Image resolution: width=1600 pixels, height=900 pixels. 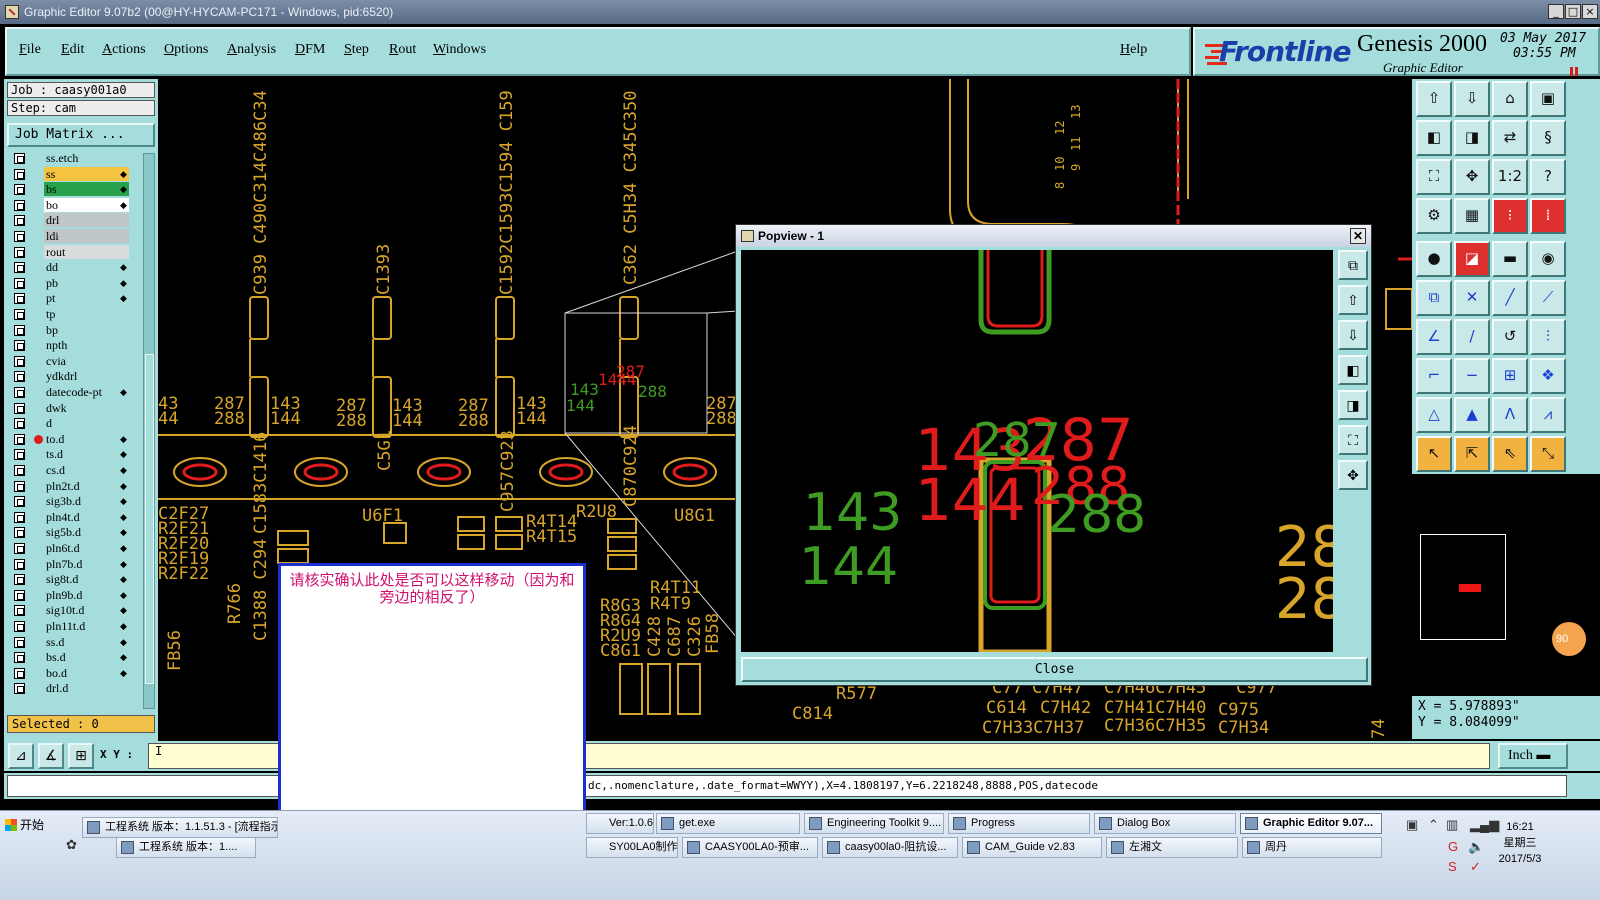 What do you see at coordinates (86, 672) in the screenshot?
I see `layer-name: bo.d` at bounding box center [86, 672].